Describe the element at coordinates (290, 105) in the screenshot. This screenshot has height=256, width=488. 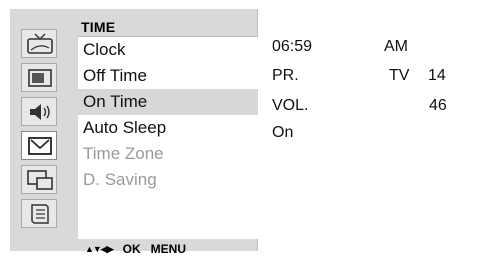
I see `volume-label: VOL.` at that location.